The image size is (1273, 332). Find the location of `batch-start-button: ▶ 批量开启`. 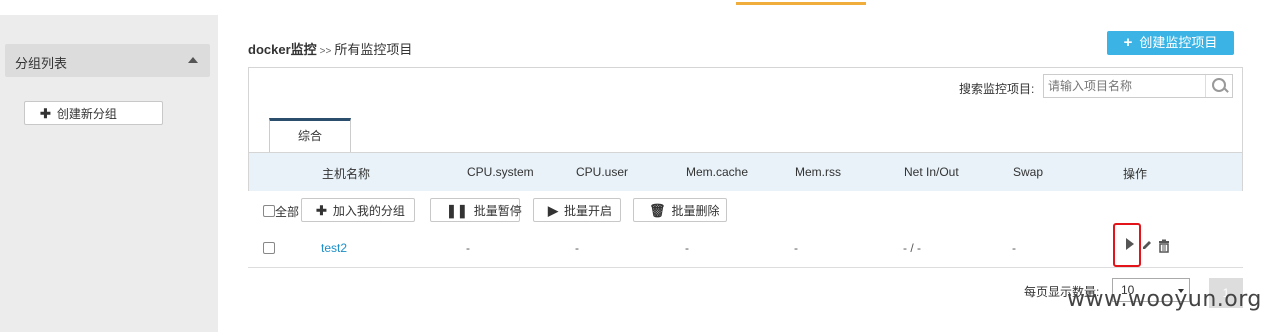

batch-start-button: ▶ 批量开启 is located at coordinates (577, 210).